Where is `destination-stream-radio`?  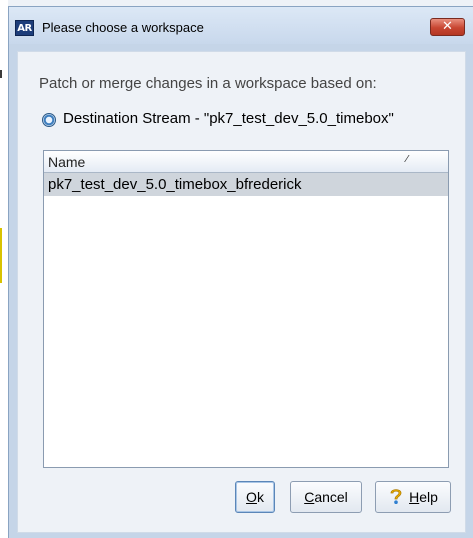
destination-stream-radio is located at coordinates (49, 120).